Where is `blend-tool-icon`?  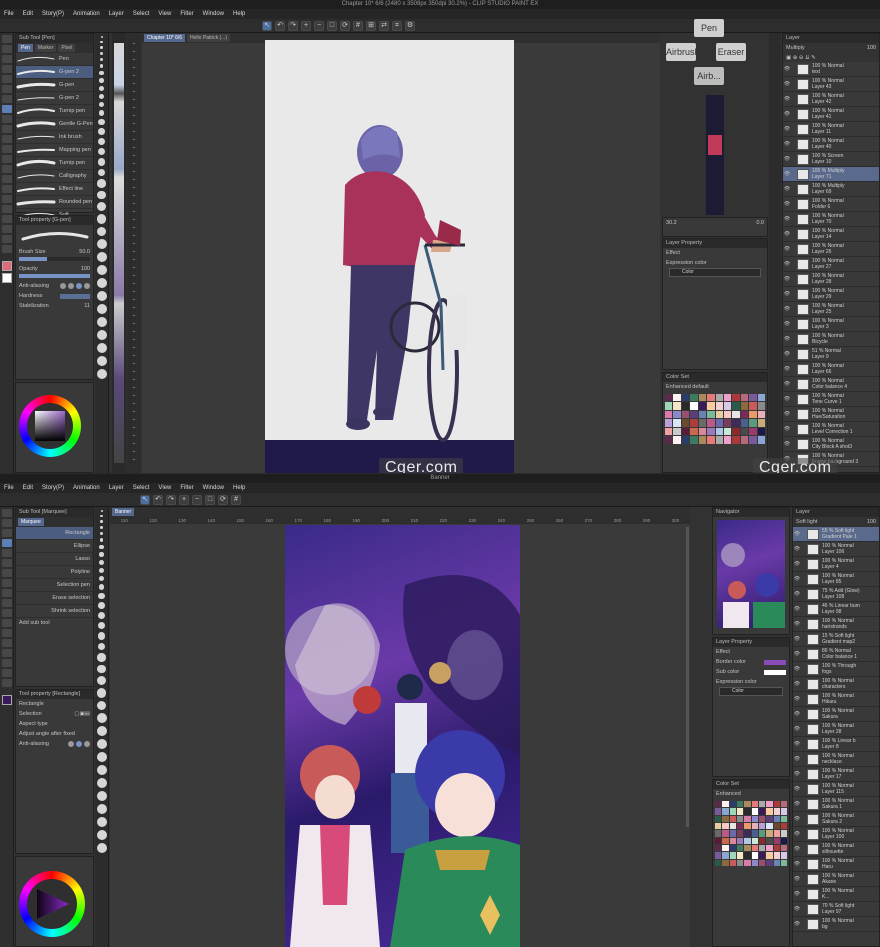
blend-tool-icon is located at coordinates (6, 633).